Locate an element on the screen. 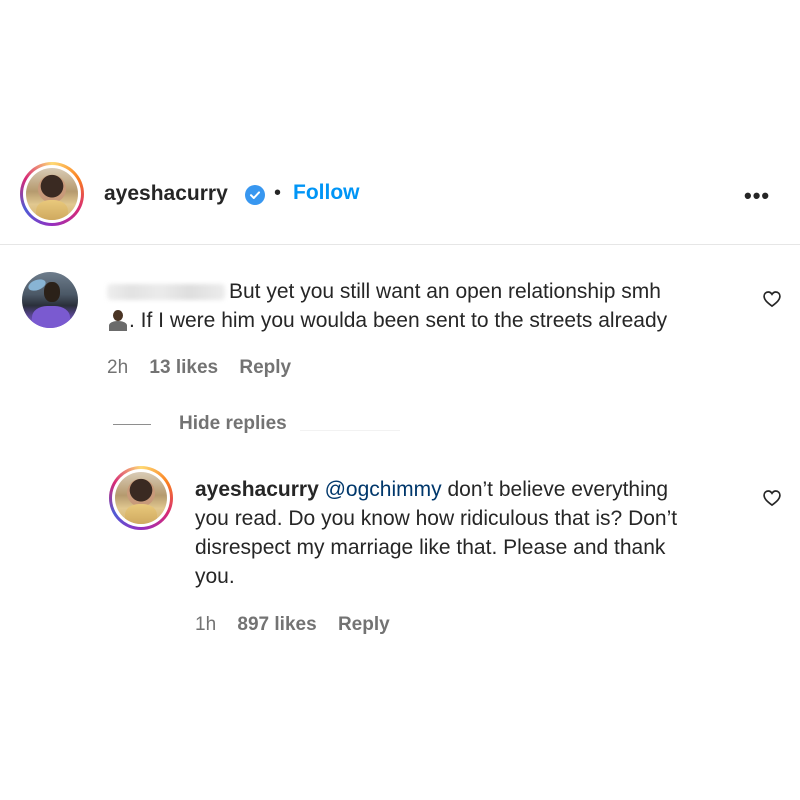 The width and height of the screenshot is (800, 800). replies-divider is located at coordinates (132, 424).